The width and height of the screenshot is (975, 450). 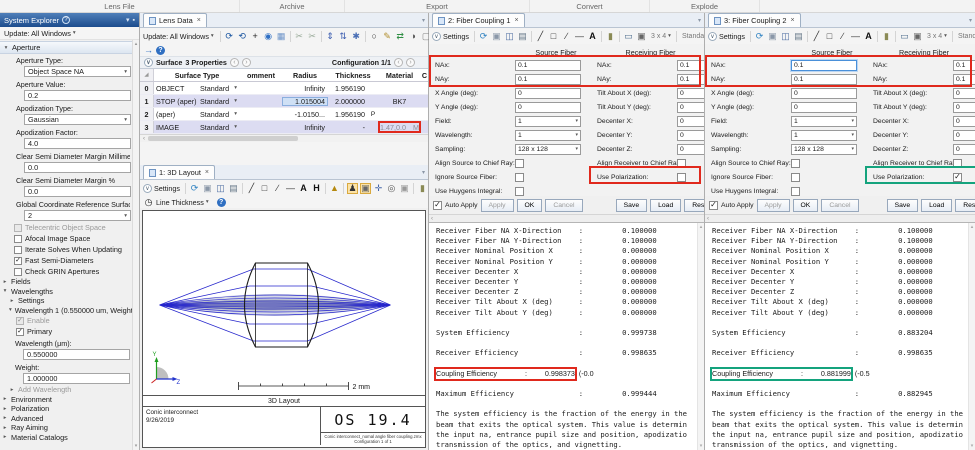 What do you see at coordinates (180, 202) in the screenshot?
I see `line-thickness-label: Line Thickness` at bounding box center [180, 202].